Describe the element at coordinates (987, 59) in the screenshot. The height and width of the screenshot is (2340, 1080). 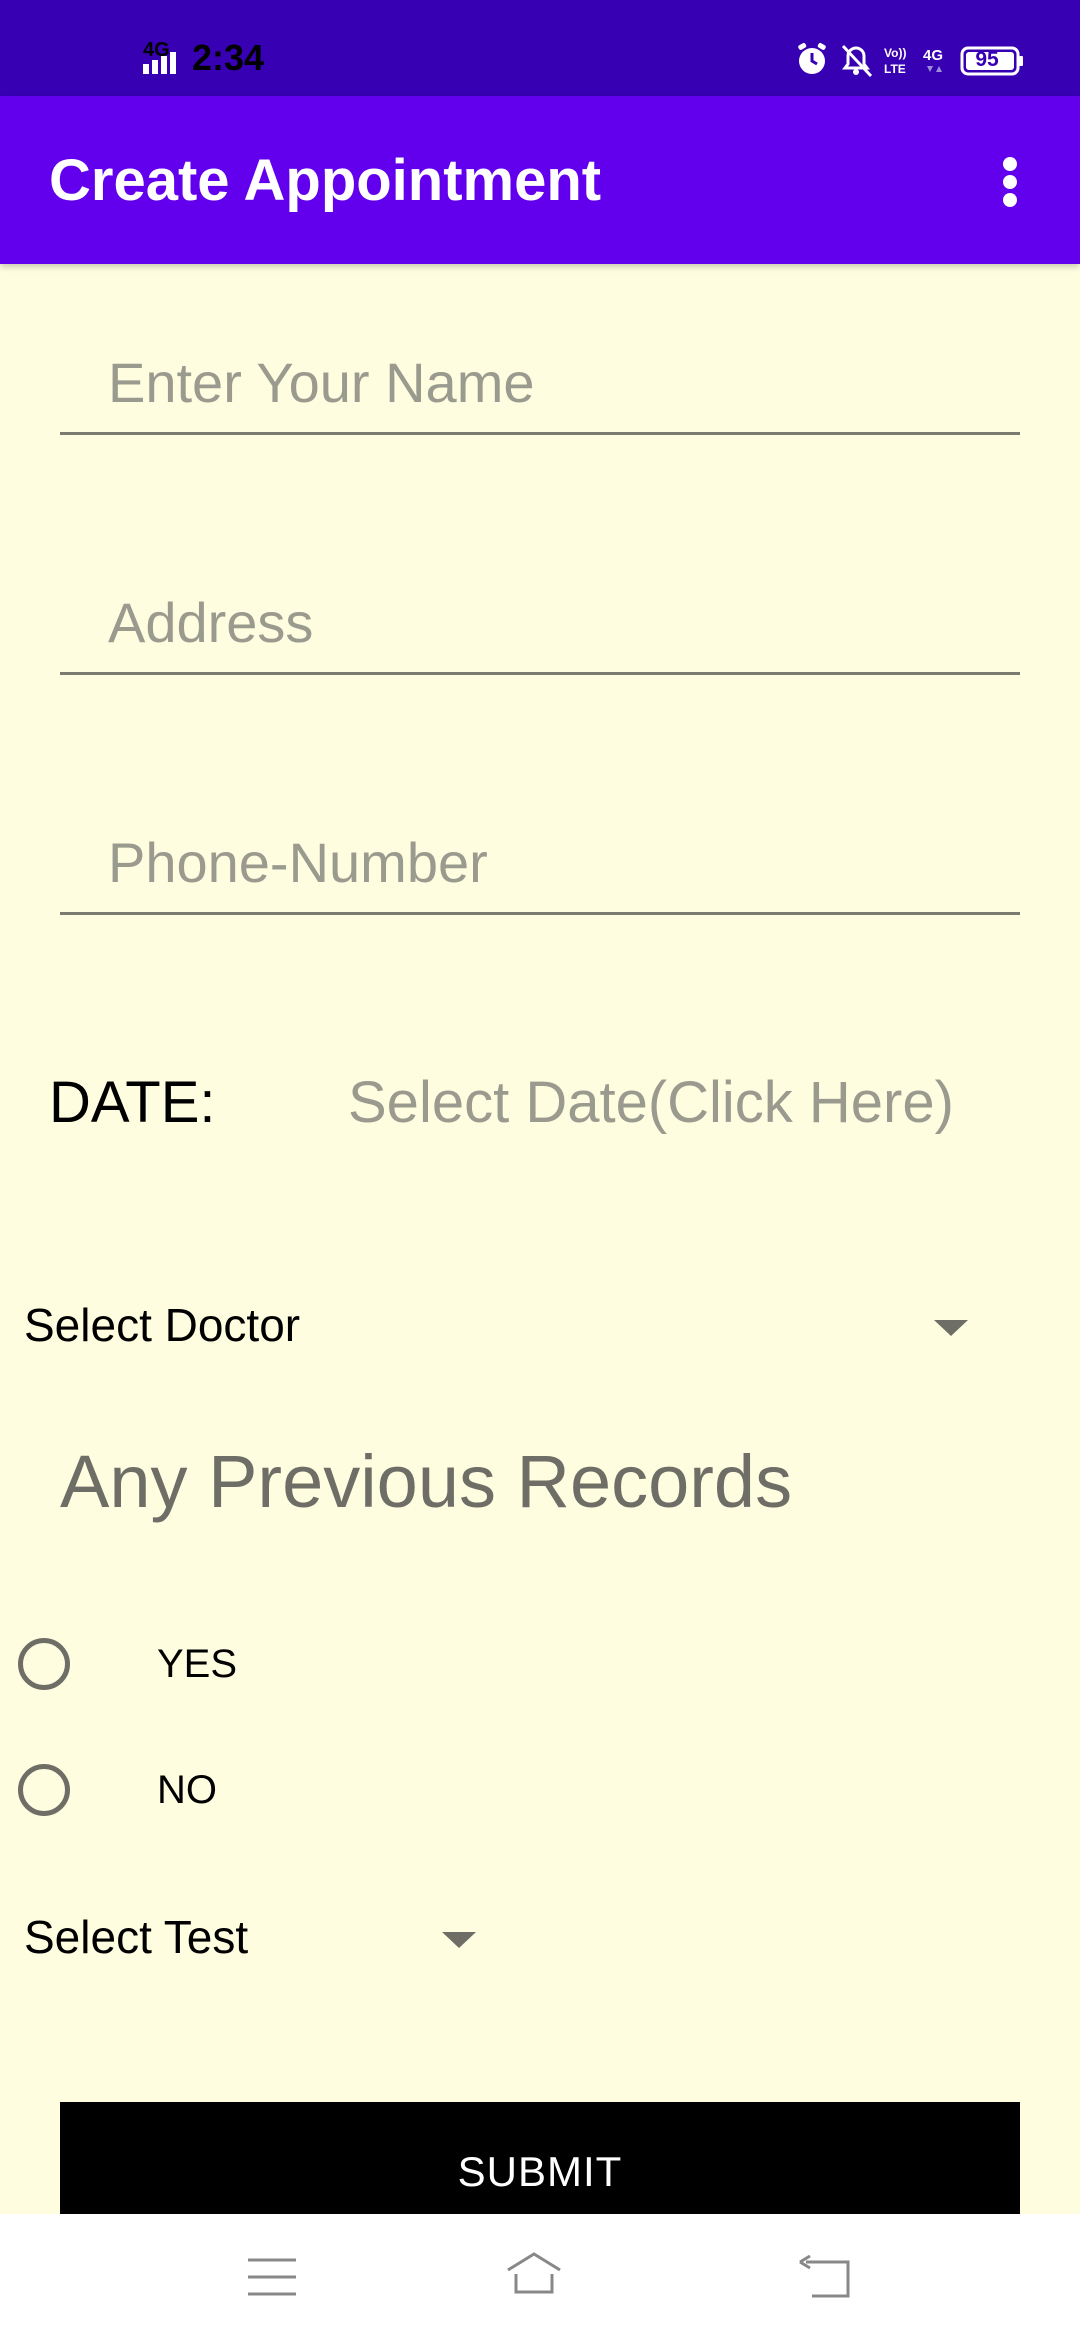
I see `battery-level: 95` at that location.